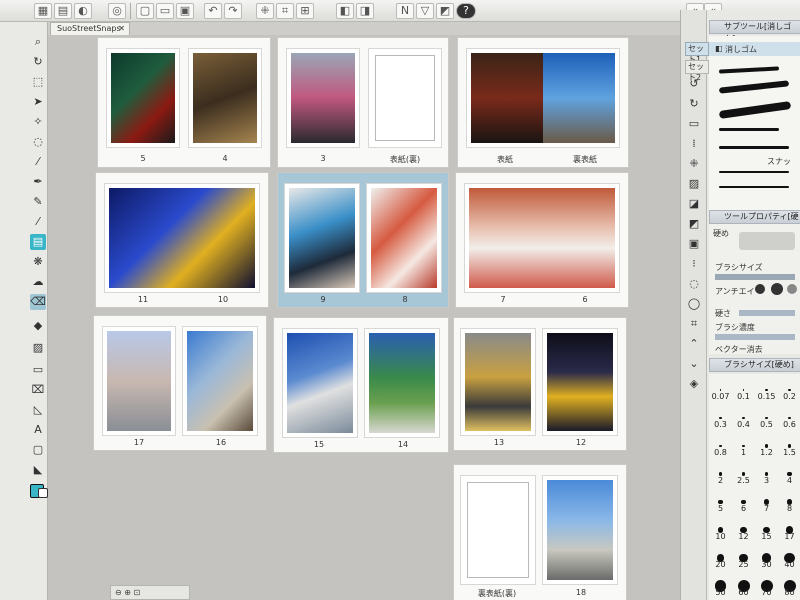 Image resolution: width=800 pixels, height=600 pixels. Describe the element at coordinates (754, 365) in the screenshot. I see `brush-size-panel-header: ブラシサイズ[硬め]` at that location.